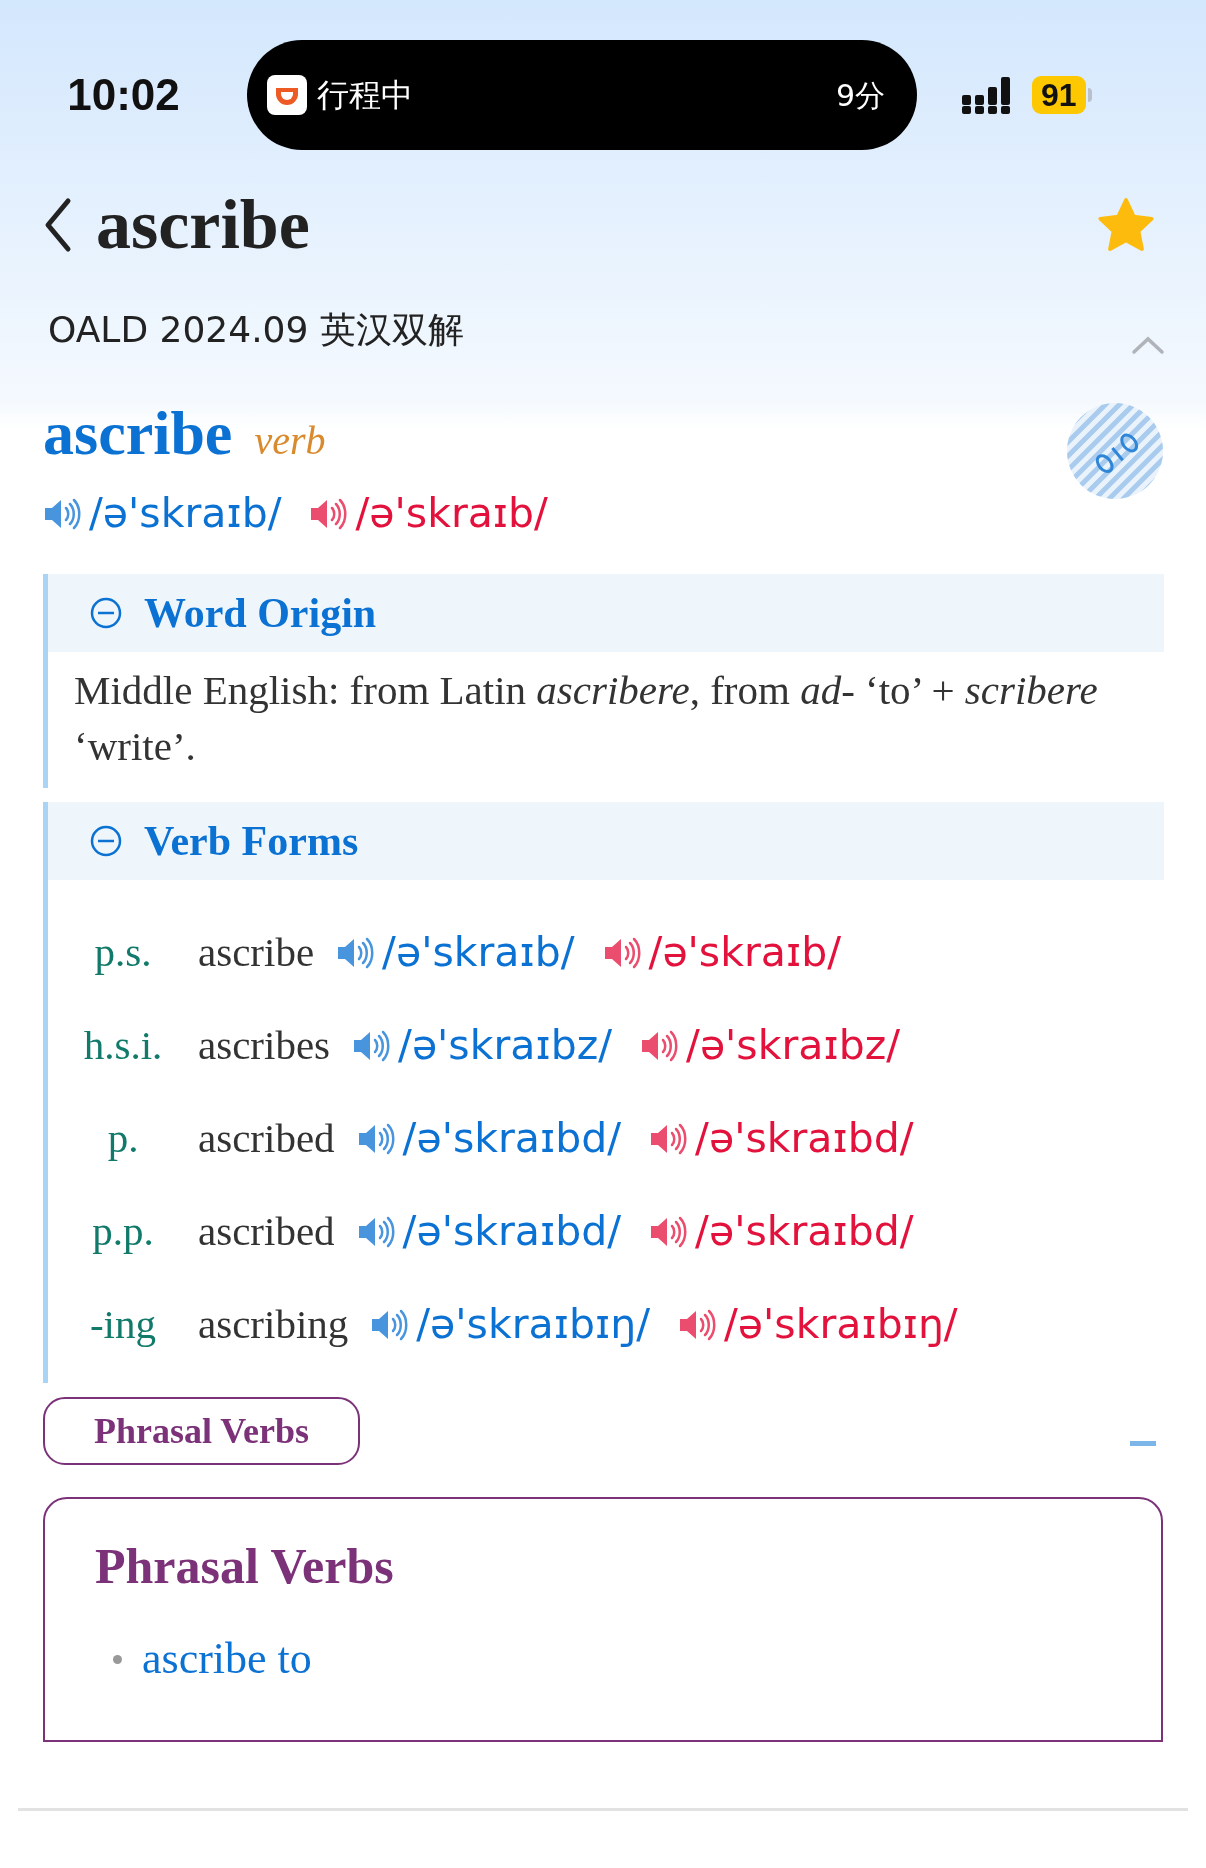 Image resolution: width=1206 pixels, height=1868 pixels. Describe the element at coordinates (123, 1138) in the screenshot. I see `form-label: p.` at that location.